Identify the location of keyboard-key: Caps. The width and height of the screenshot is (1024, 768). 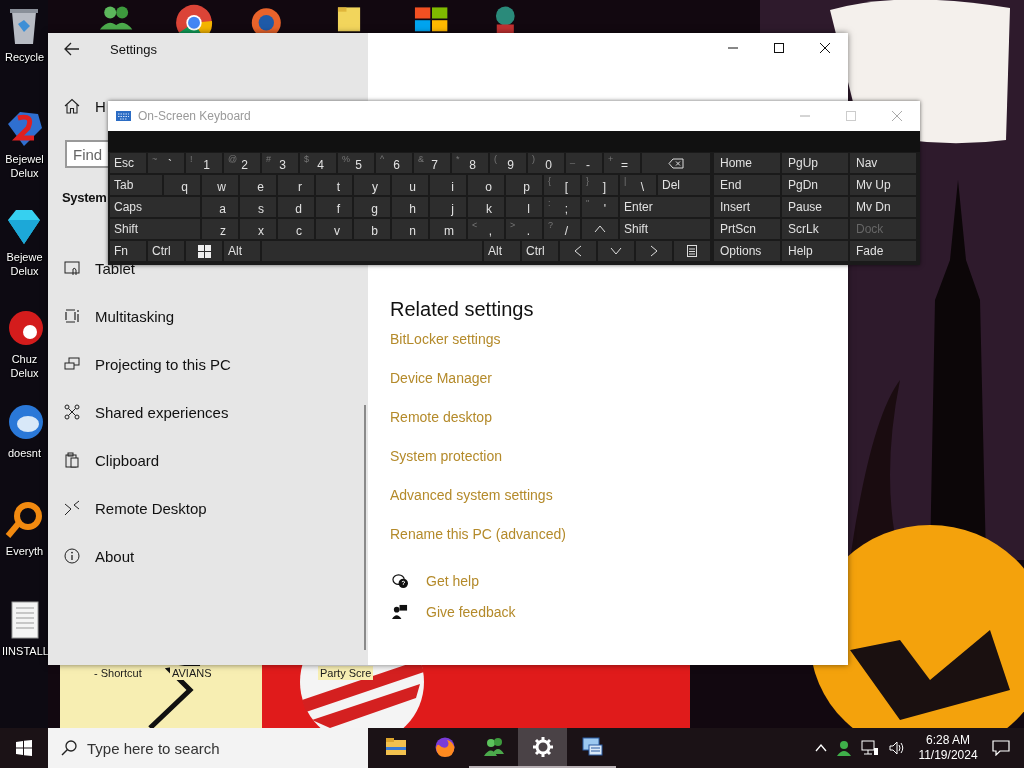
(155, 207).